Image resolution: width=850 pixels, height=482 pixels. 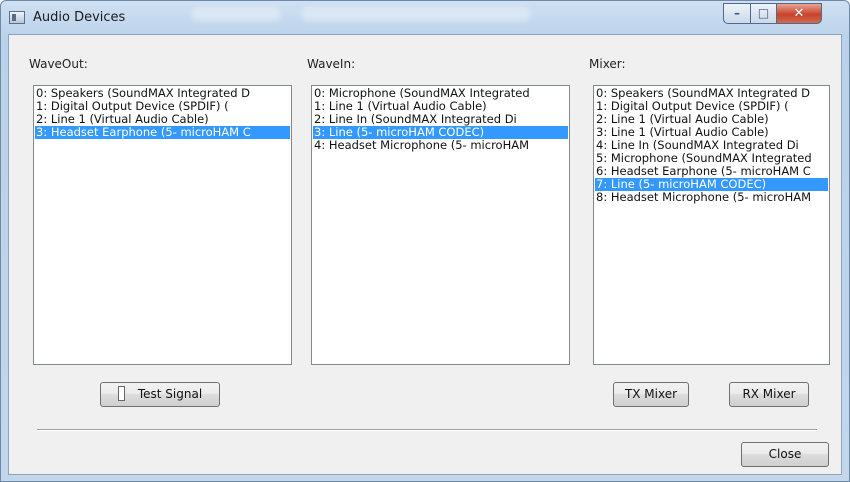 I want to click on mixer-label: Mixer:, so click(x=607, y=64).